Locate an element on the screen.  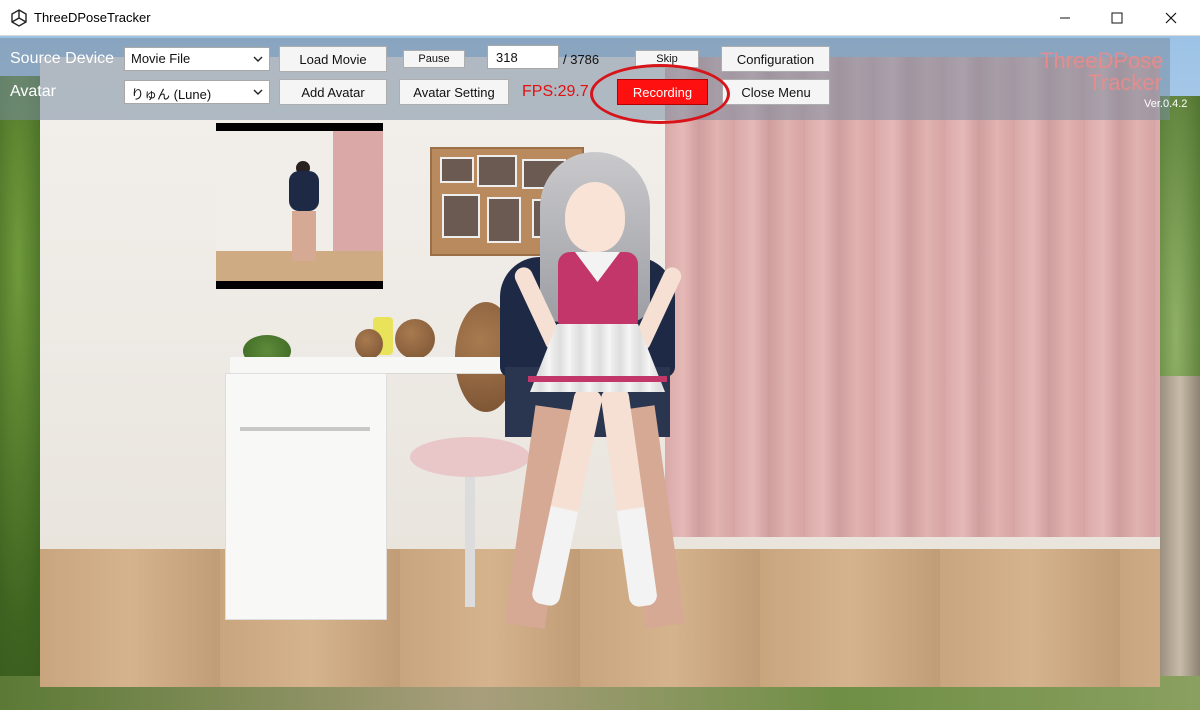
avatar-select-value: りゅん (Lune) is located at coordinates (171, 94).